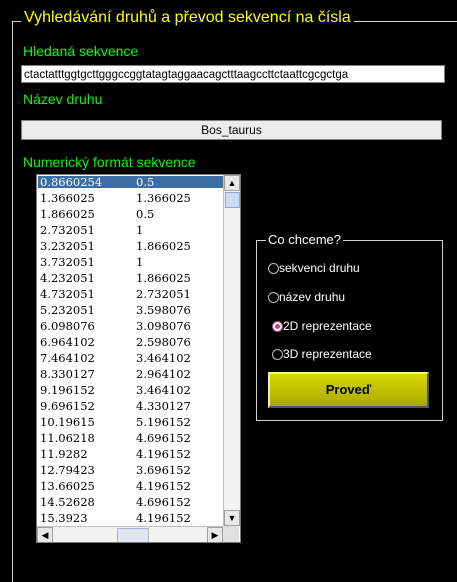  Describe the element at coordinates (130, 182) in the screenshot. I see `list-item: 0.8660254 0.5` at that location.